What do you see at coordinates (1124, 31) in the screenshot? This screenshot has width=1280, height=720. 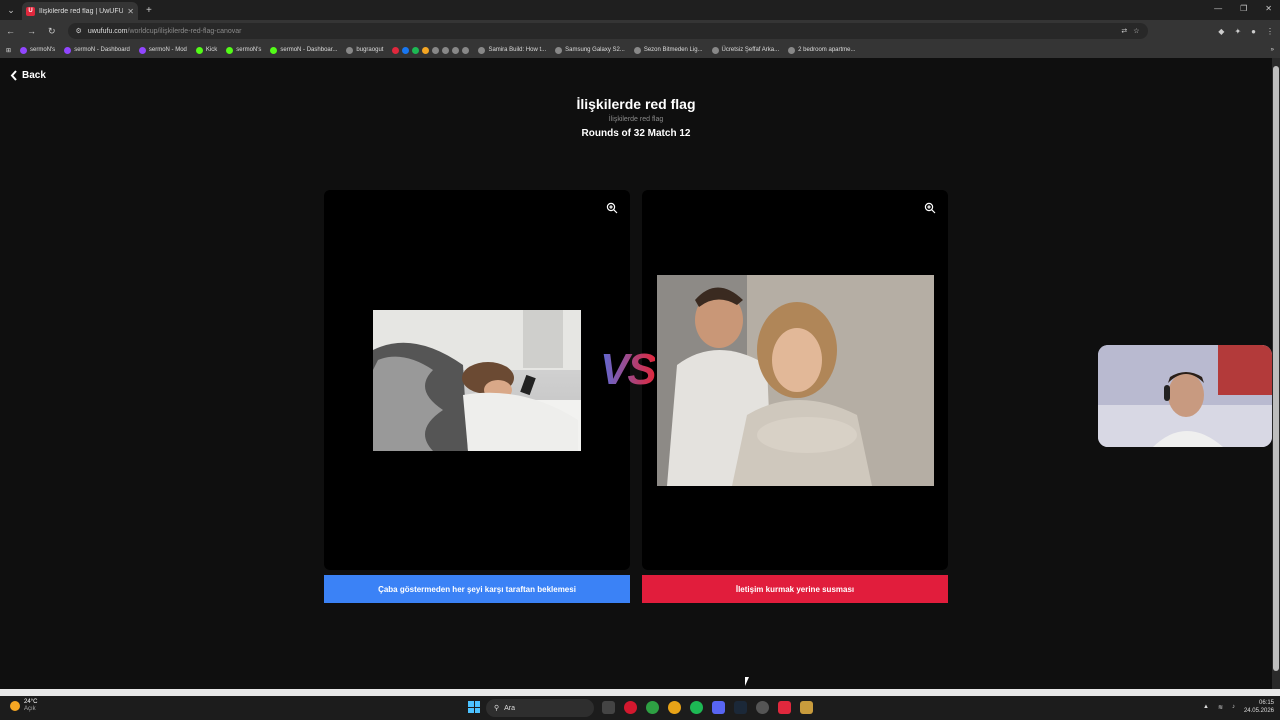 I see `translate-icon: ⇄` at bounding box center [1124, 31].